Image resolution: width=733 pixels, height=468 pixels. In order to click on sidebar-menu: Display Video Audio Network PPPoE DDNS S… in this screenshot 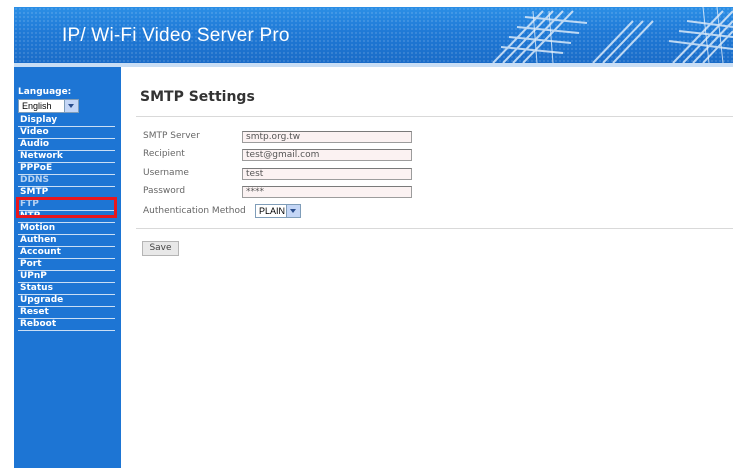, I will do `click(66, 223)`.